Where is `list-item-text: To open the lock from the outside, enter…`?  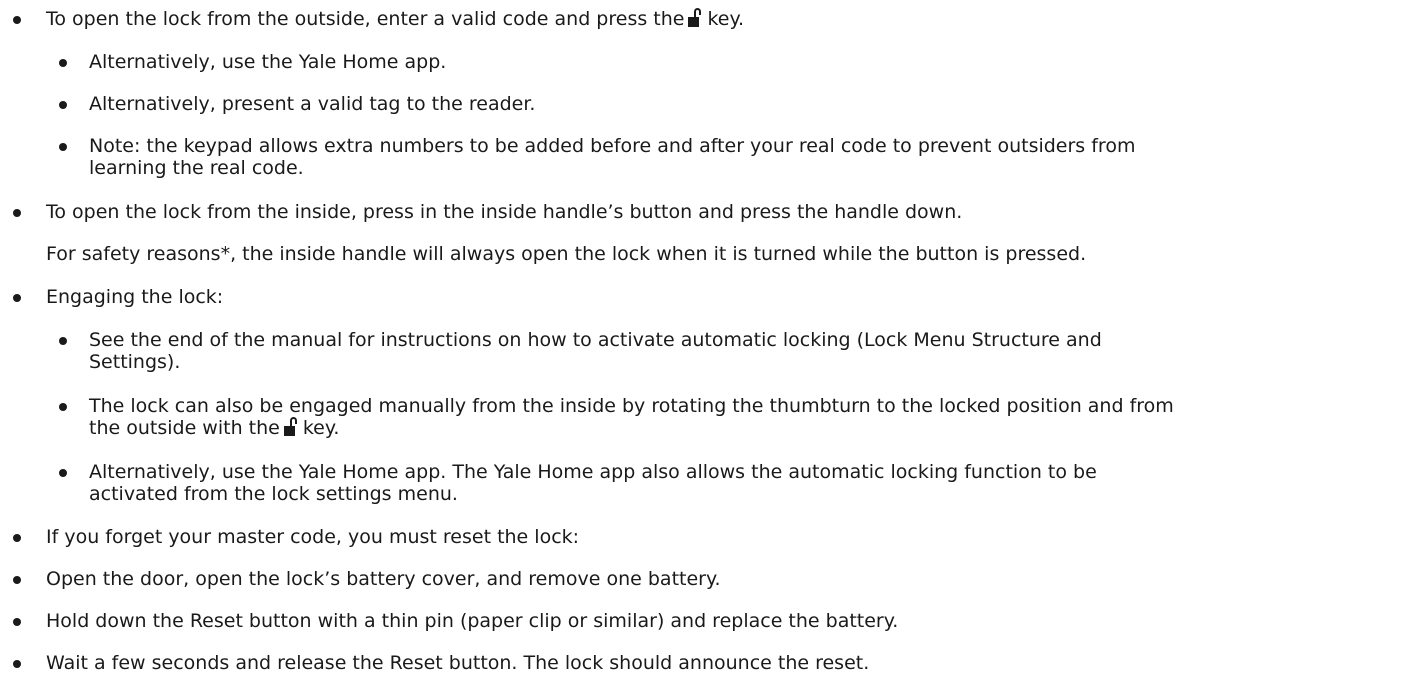 list-item-text: To open the lock from the outside, enter… is located at coordinates (365, 19).